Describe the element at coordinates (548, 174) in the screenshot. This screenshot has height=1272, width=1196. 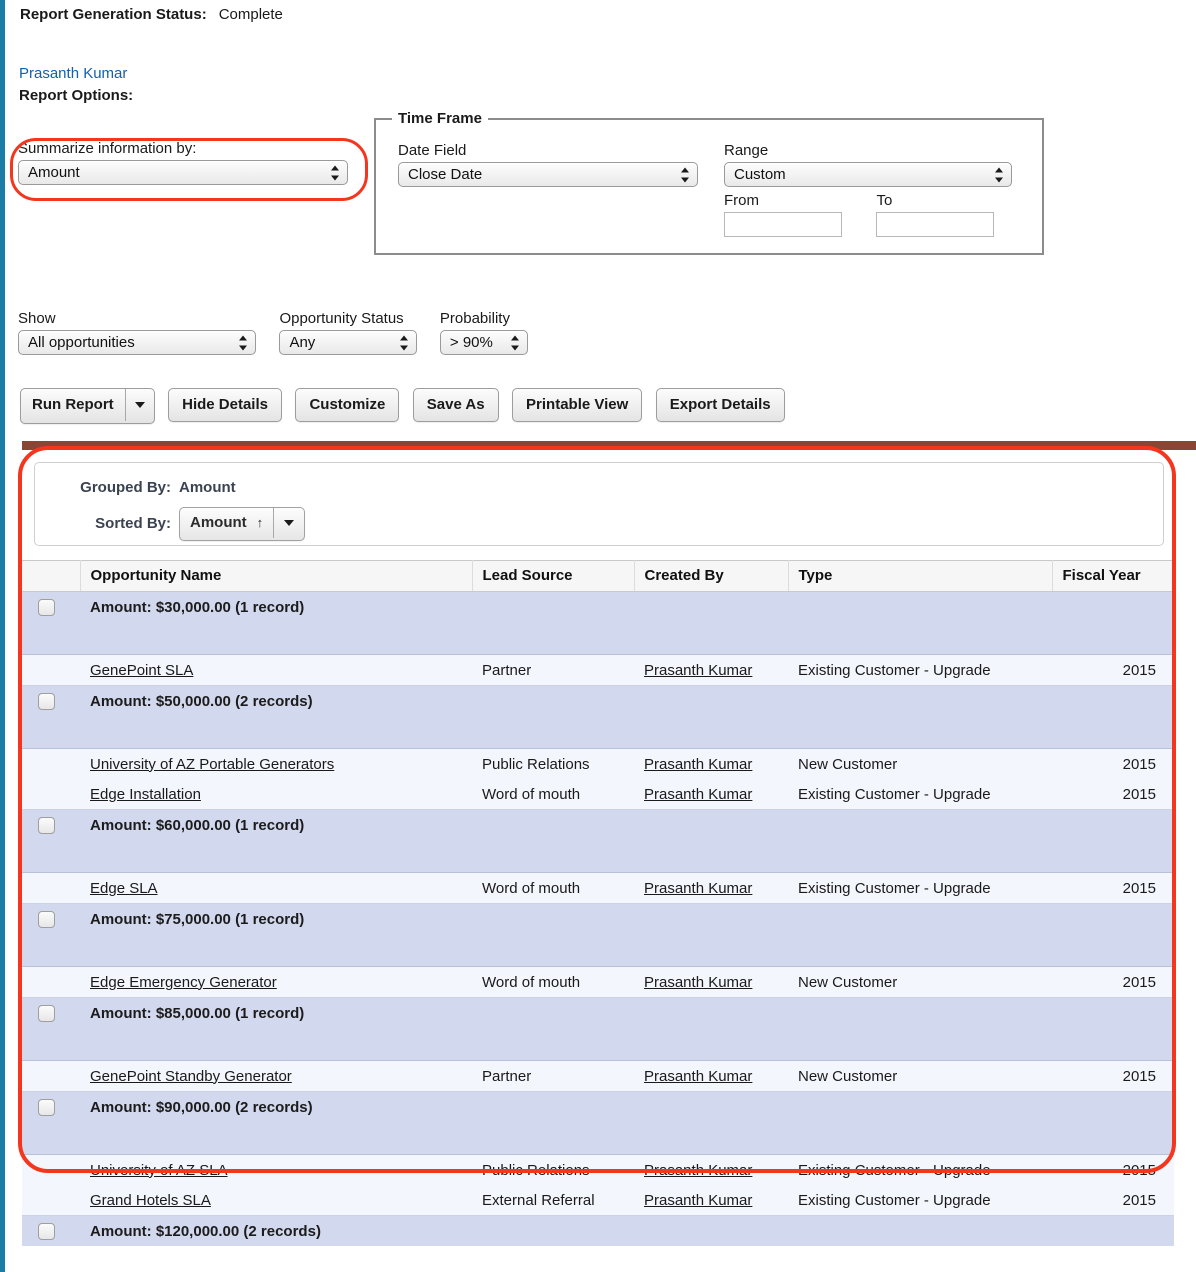
I see `date-field-select: Close Date` at that location.